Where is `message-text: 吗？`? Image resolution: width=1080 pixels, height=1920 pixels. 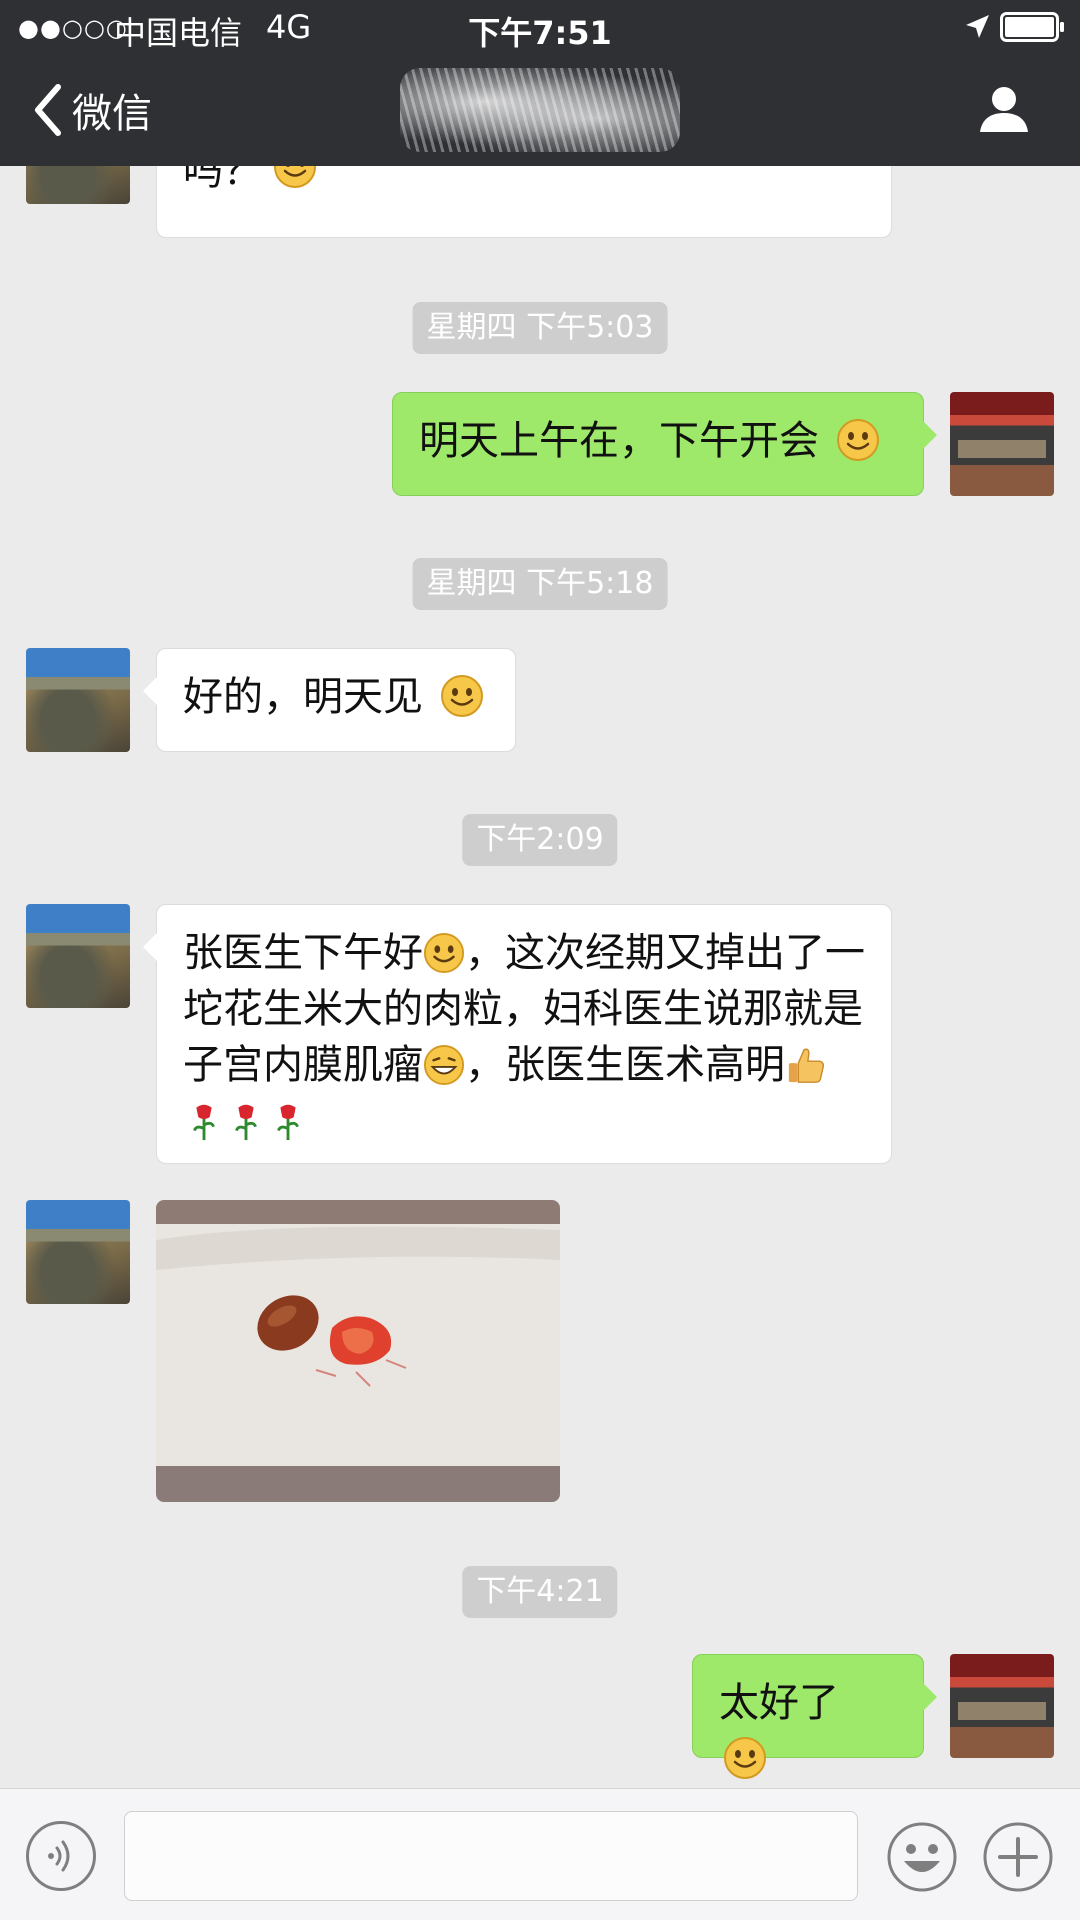 message-text: 吗？ is located at coordinates (223, 180).